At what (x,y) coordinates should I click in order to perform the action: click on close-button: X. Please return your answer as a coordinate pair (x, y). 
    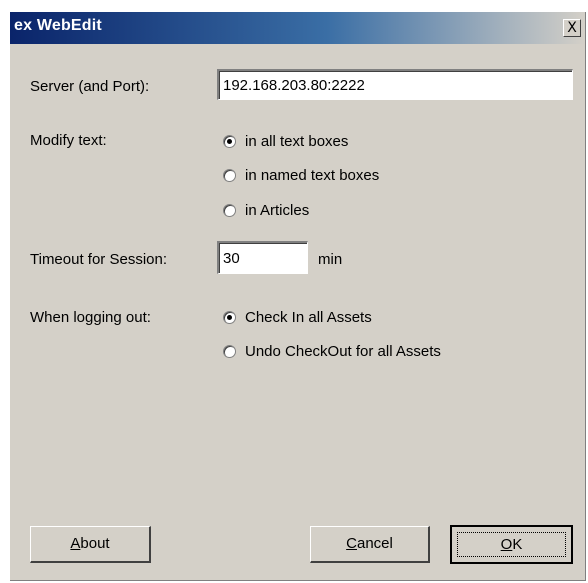
    Looking at the image, I should click on (572, 28).